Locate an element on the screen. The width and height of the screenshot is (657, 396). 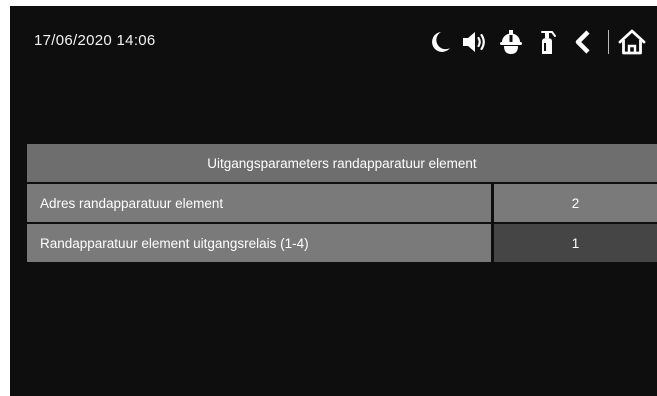
icon-separator is located at coordinates (608, 42).